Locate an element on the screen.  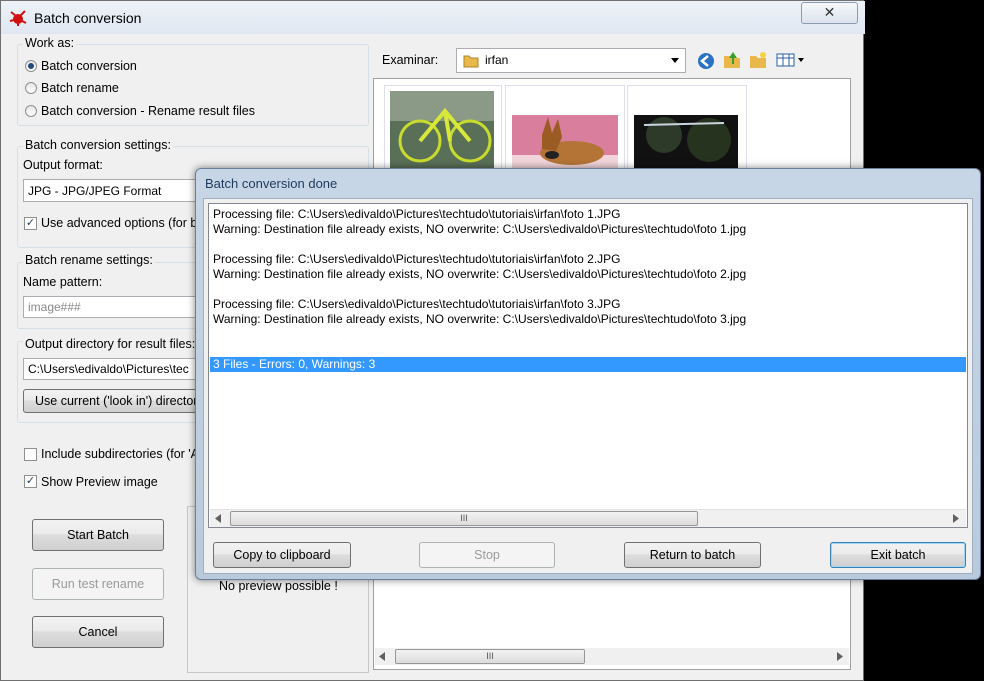
radio-batch-conversion is located at coordinates (31, 66).